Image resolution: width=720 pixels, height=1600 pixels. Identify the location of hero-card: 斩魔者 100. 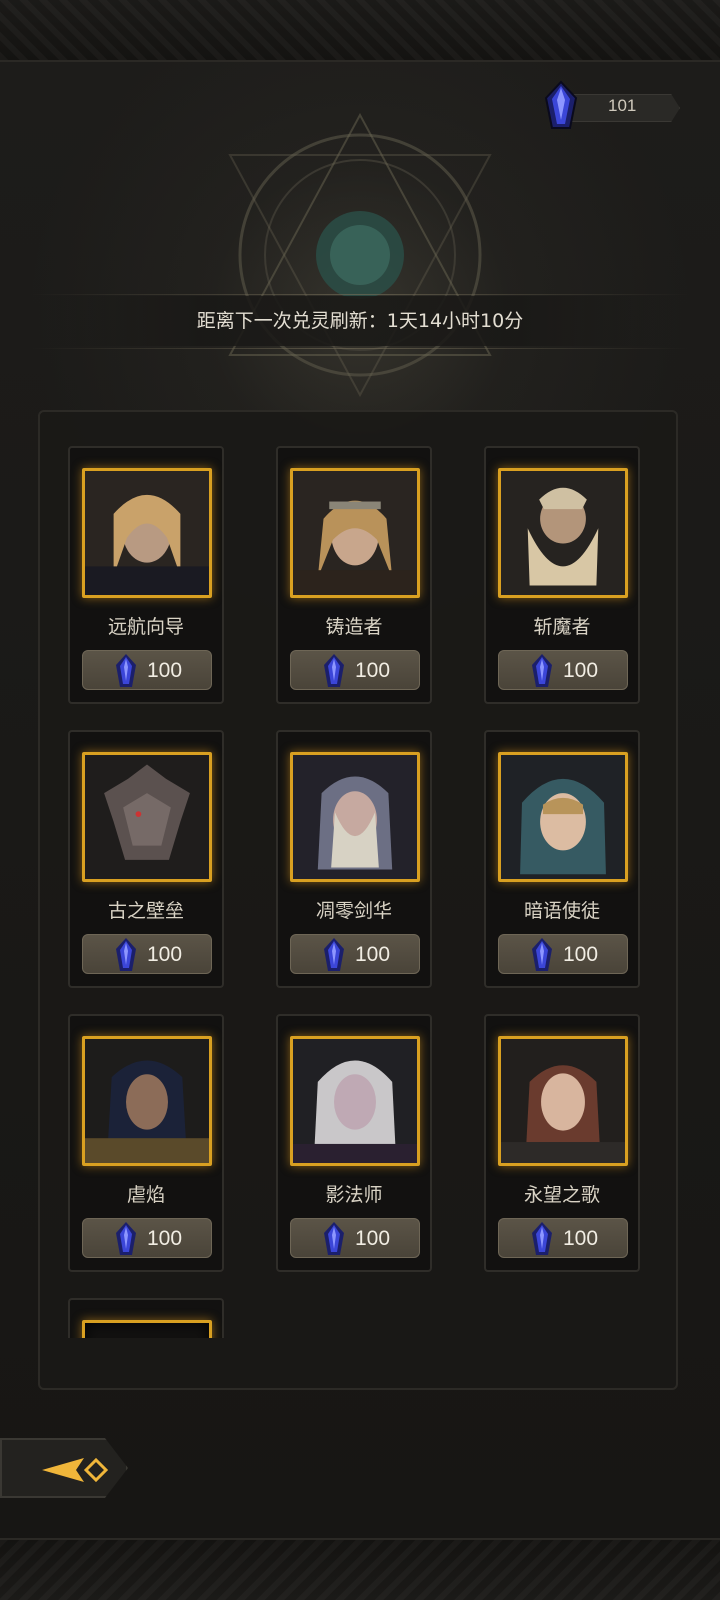
(562, 575).